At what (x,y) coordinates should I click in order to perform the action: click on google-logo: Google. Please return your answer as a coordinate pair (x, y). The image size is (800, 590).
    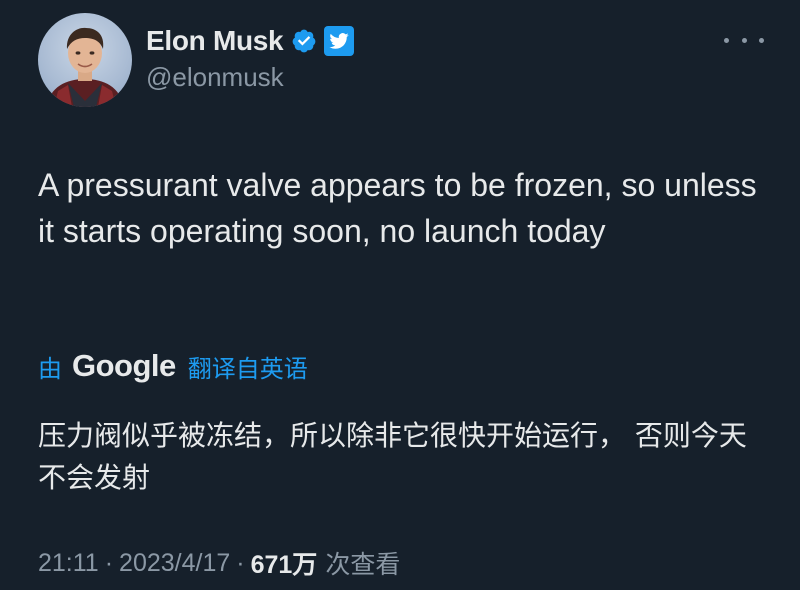
    Looking at the image, I should click on (124, 365).